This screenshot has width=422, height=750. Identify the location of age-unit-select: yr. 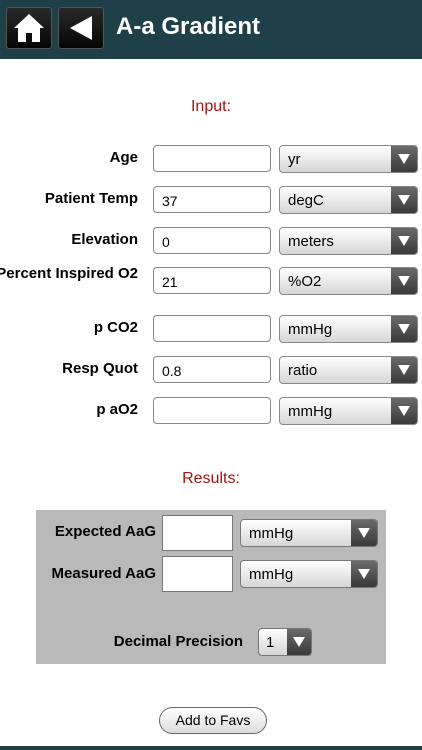
(348, 159).